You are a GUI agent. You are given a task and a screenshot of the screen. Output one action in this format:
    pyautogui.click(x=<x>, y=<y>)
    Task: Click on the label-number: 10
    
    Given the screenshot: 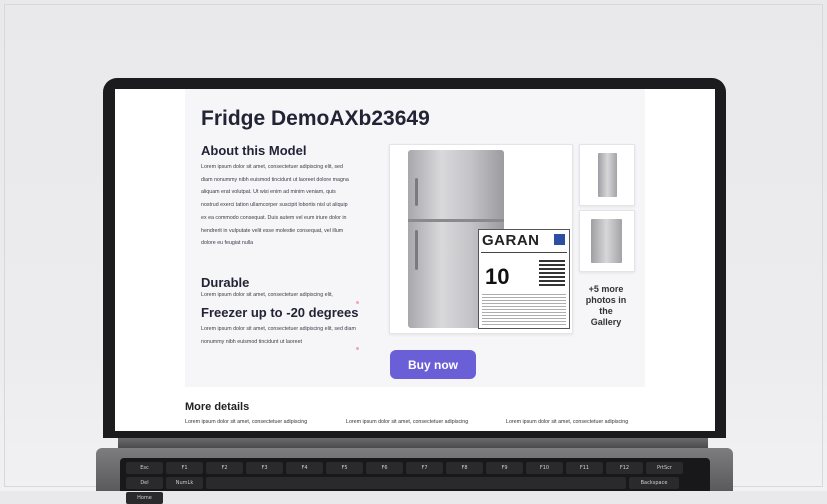 What is the action you would take?
    pyautogui.click(x=497, y=276)
    